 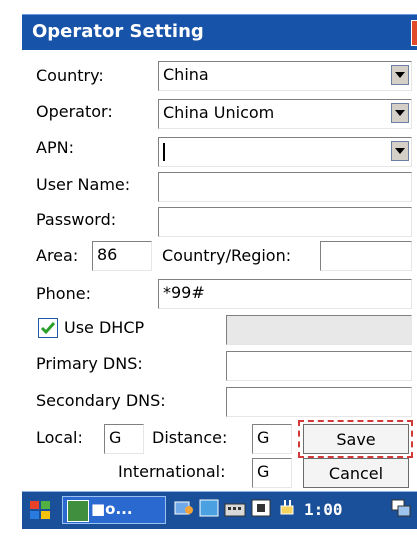 What do you see at coordinates (219, 112) in the screenshot?
I see `operator-value: China Unicom` at bounding box center [219, 112].